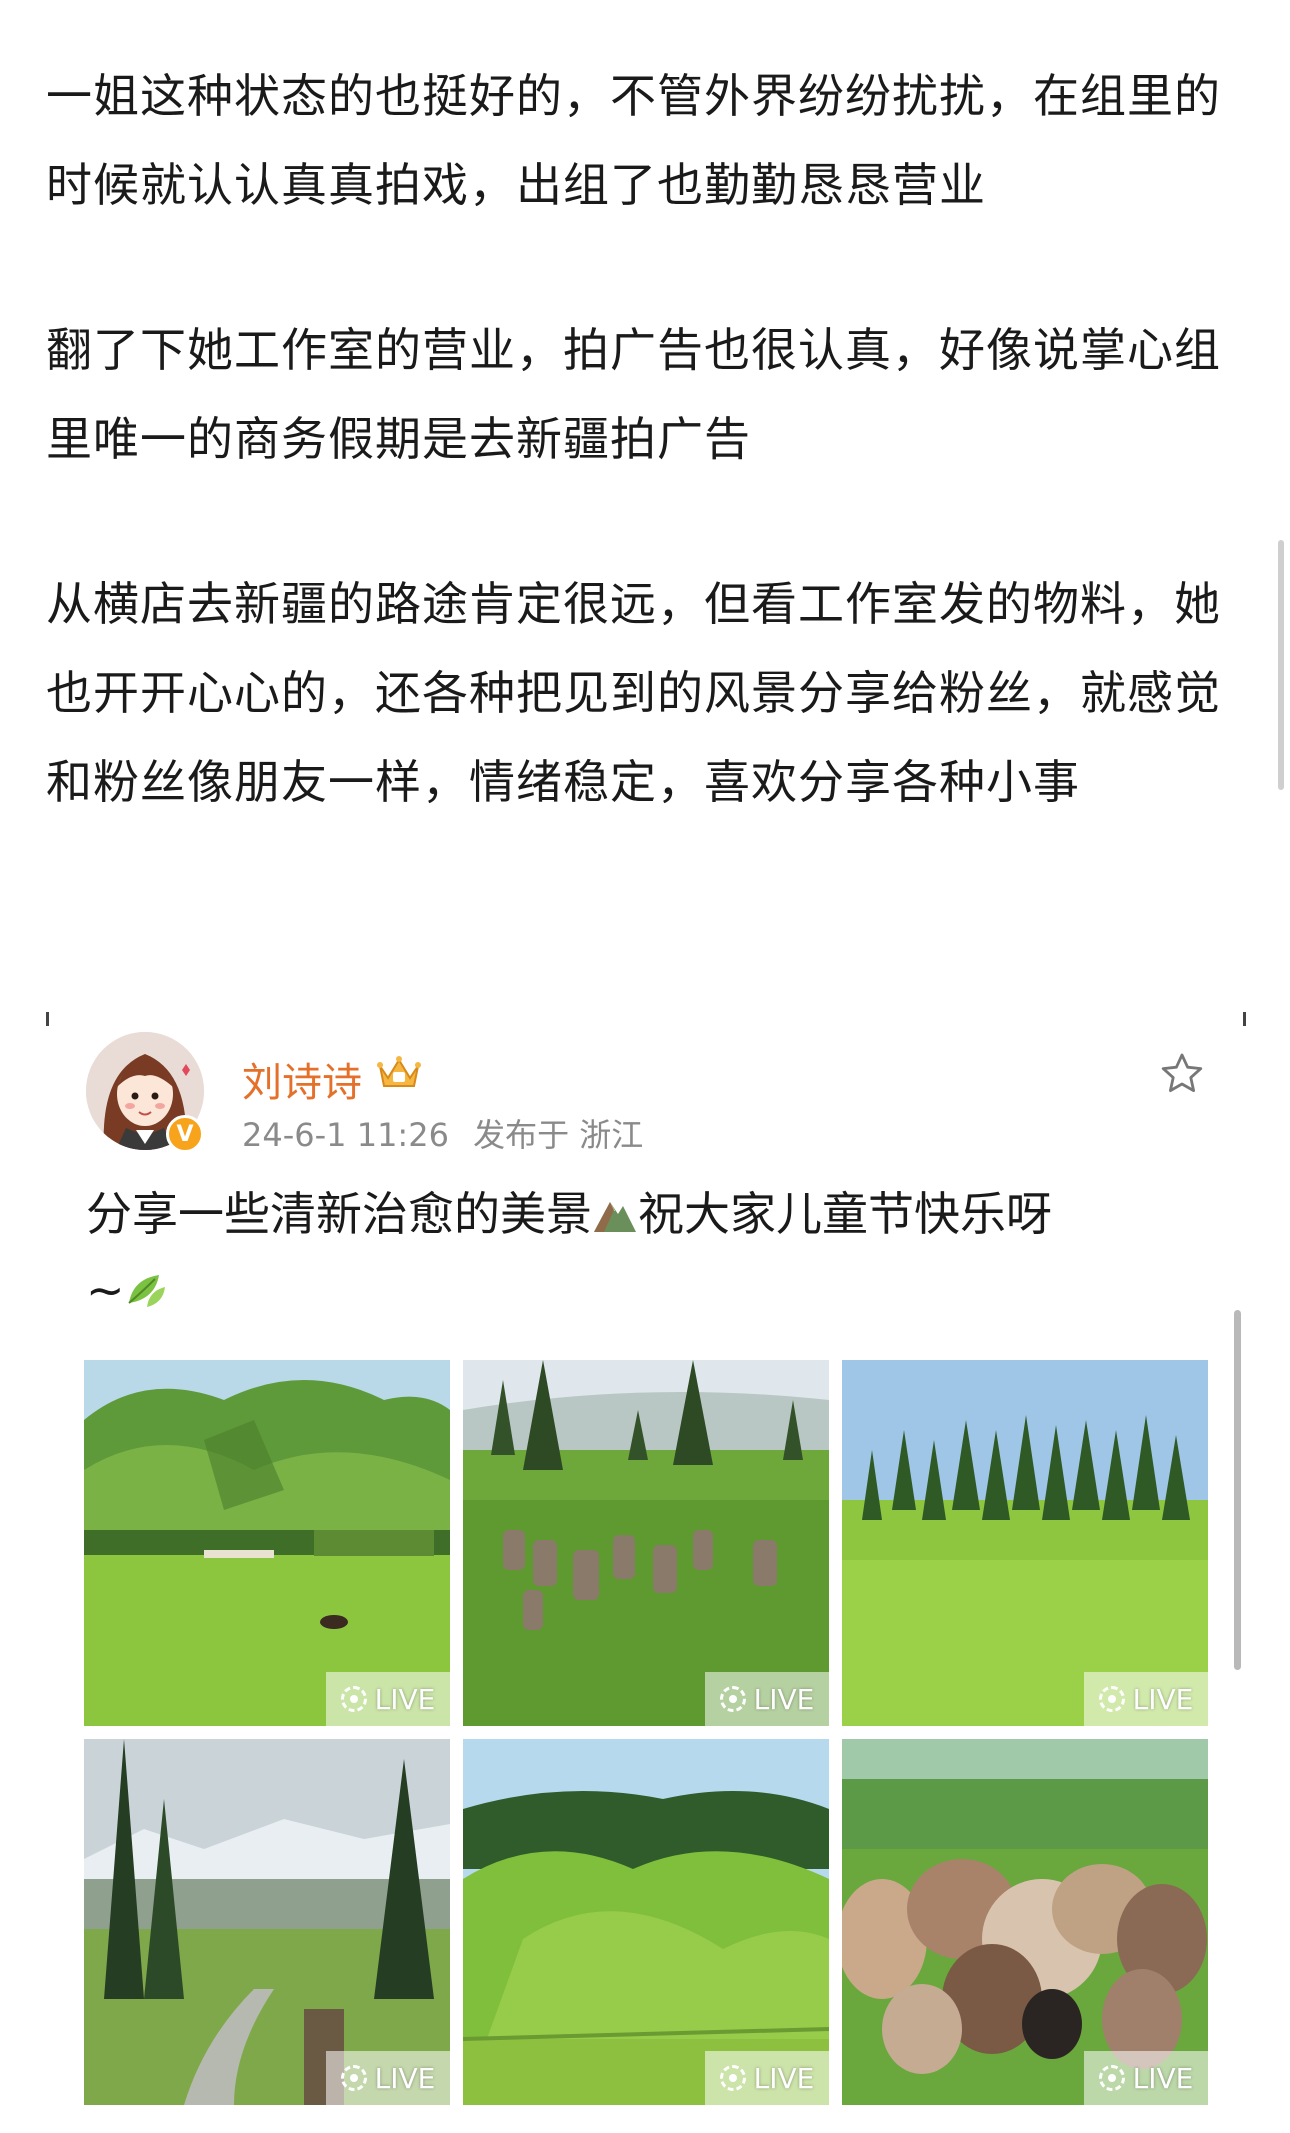 This screenshot has width=1290, height=2133. I want to click on photo-thumb-5: LIVE, so click(646, 1922).